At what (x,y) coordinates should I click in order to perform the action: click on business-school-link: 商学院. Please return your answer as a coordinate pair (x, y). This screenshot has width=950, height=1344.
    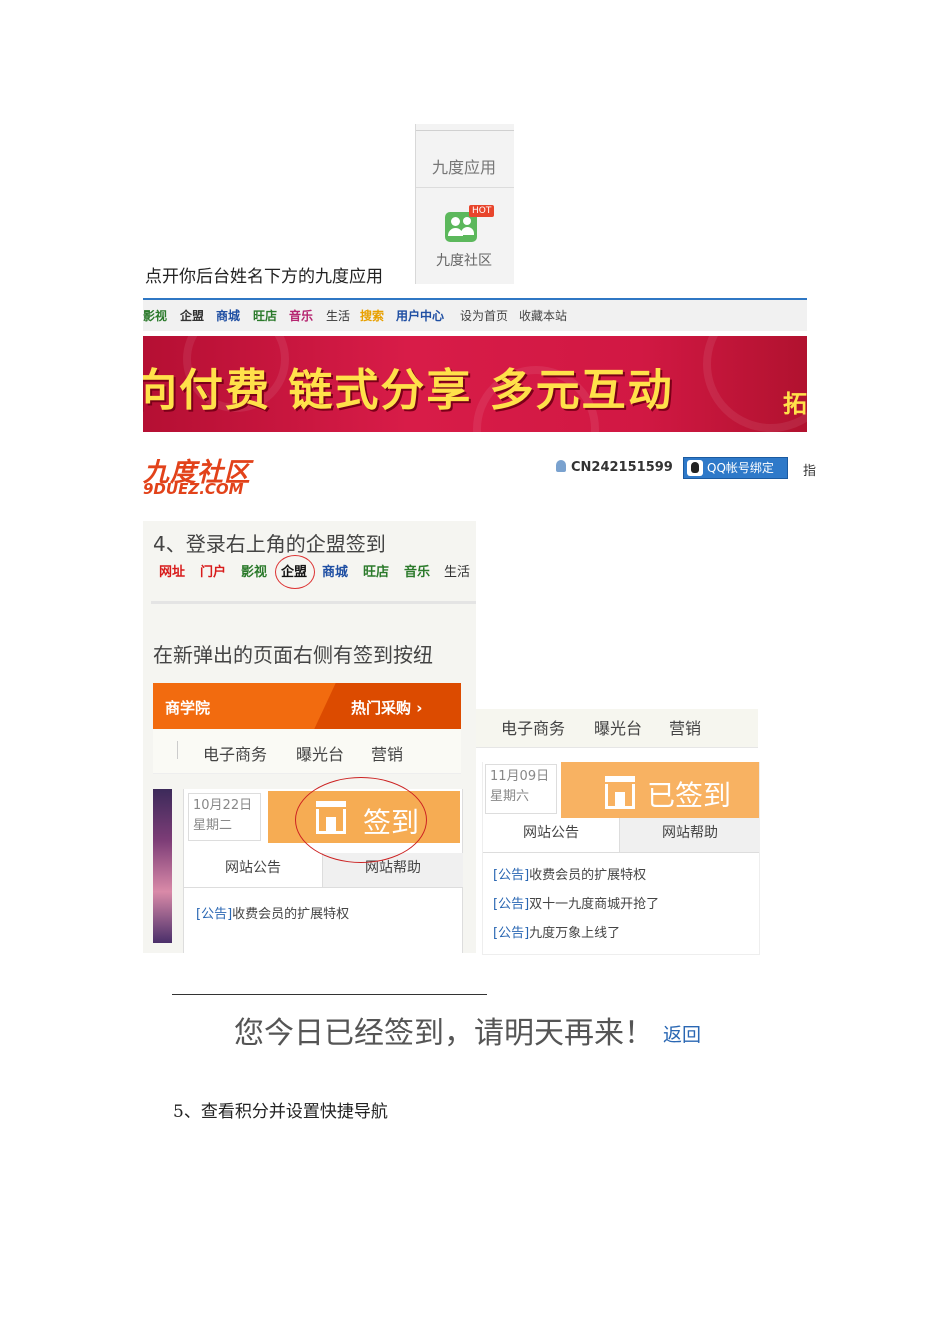
    Looking at the image, I should click on (187, 707).